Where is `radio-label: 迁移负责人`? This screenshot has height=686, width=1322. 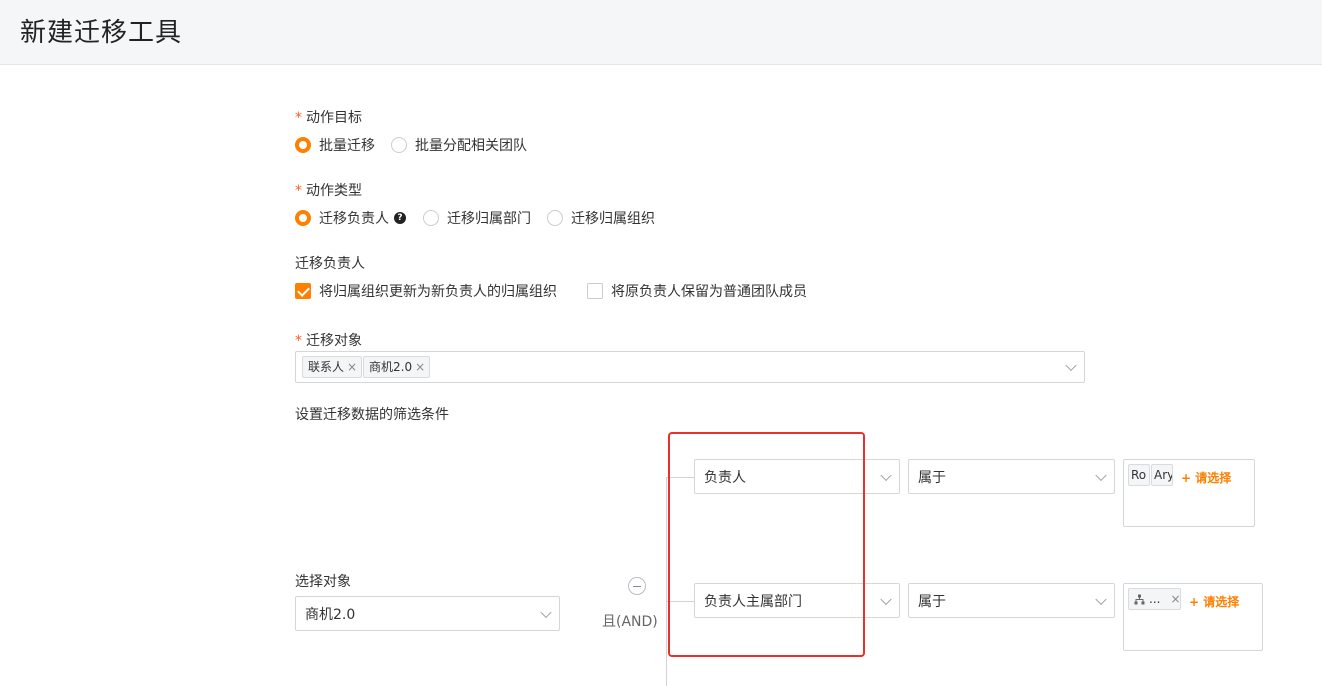
radio-label: 迁移负责人 is located at coordinates (354, 219).